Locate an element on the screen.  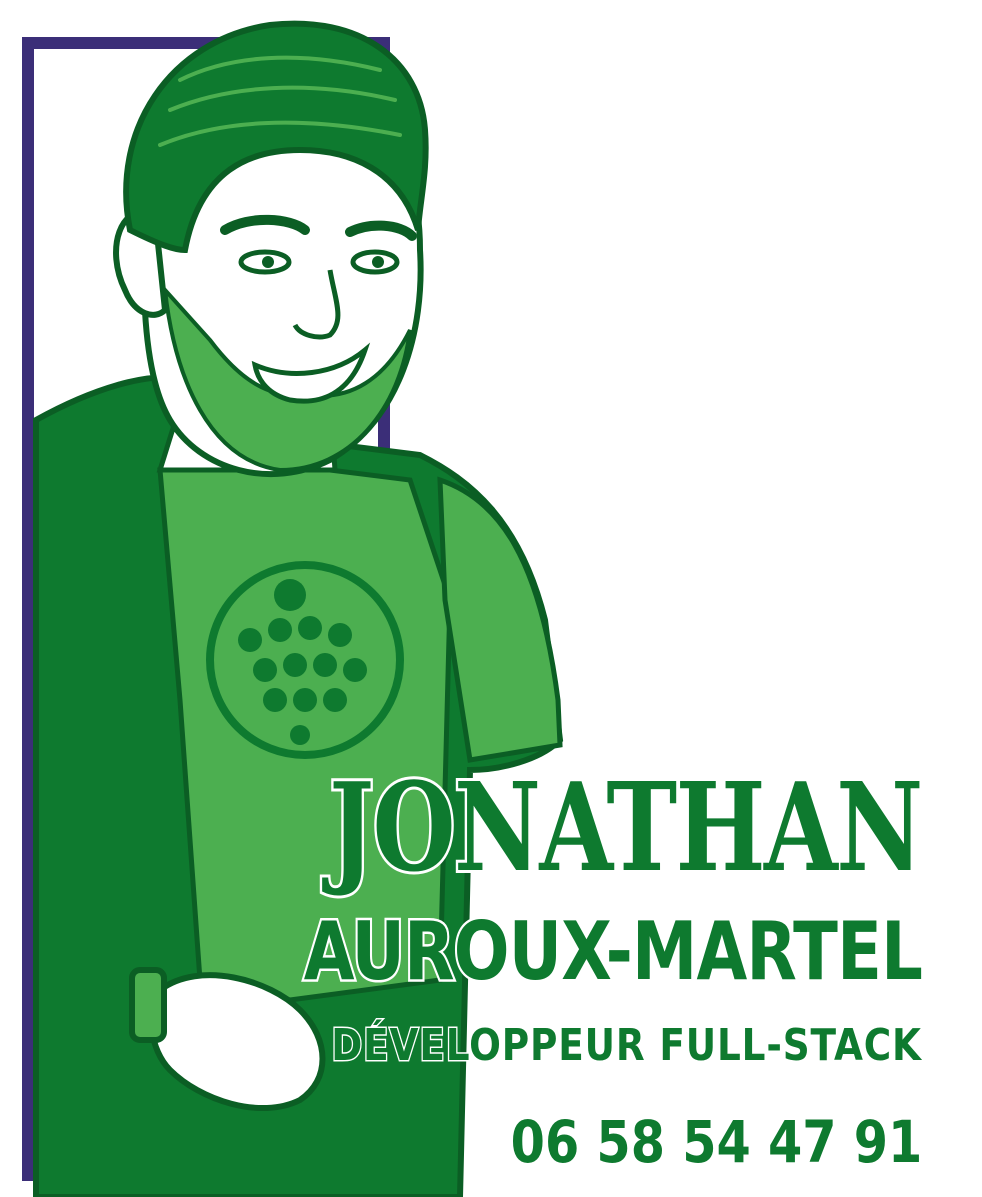
phone-number: 06 58 54 47 91 is located at coordinates (716, 1142).